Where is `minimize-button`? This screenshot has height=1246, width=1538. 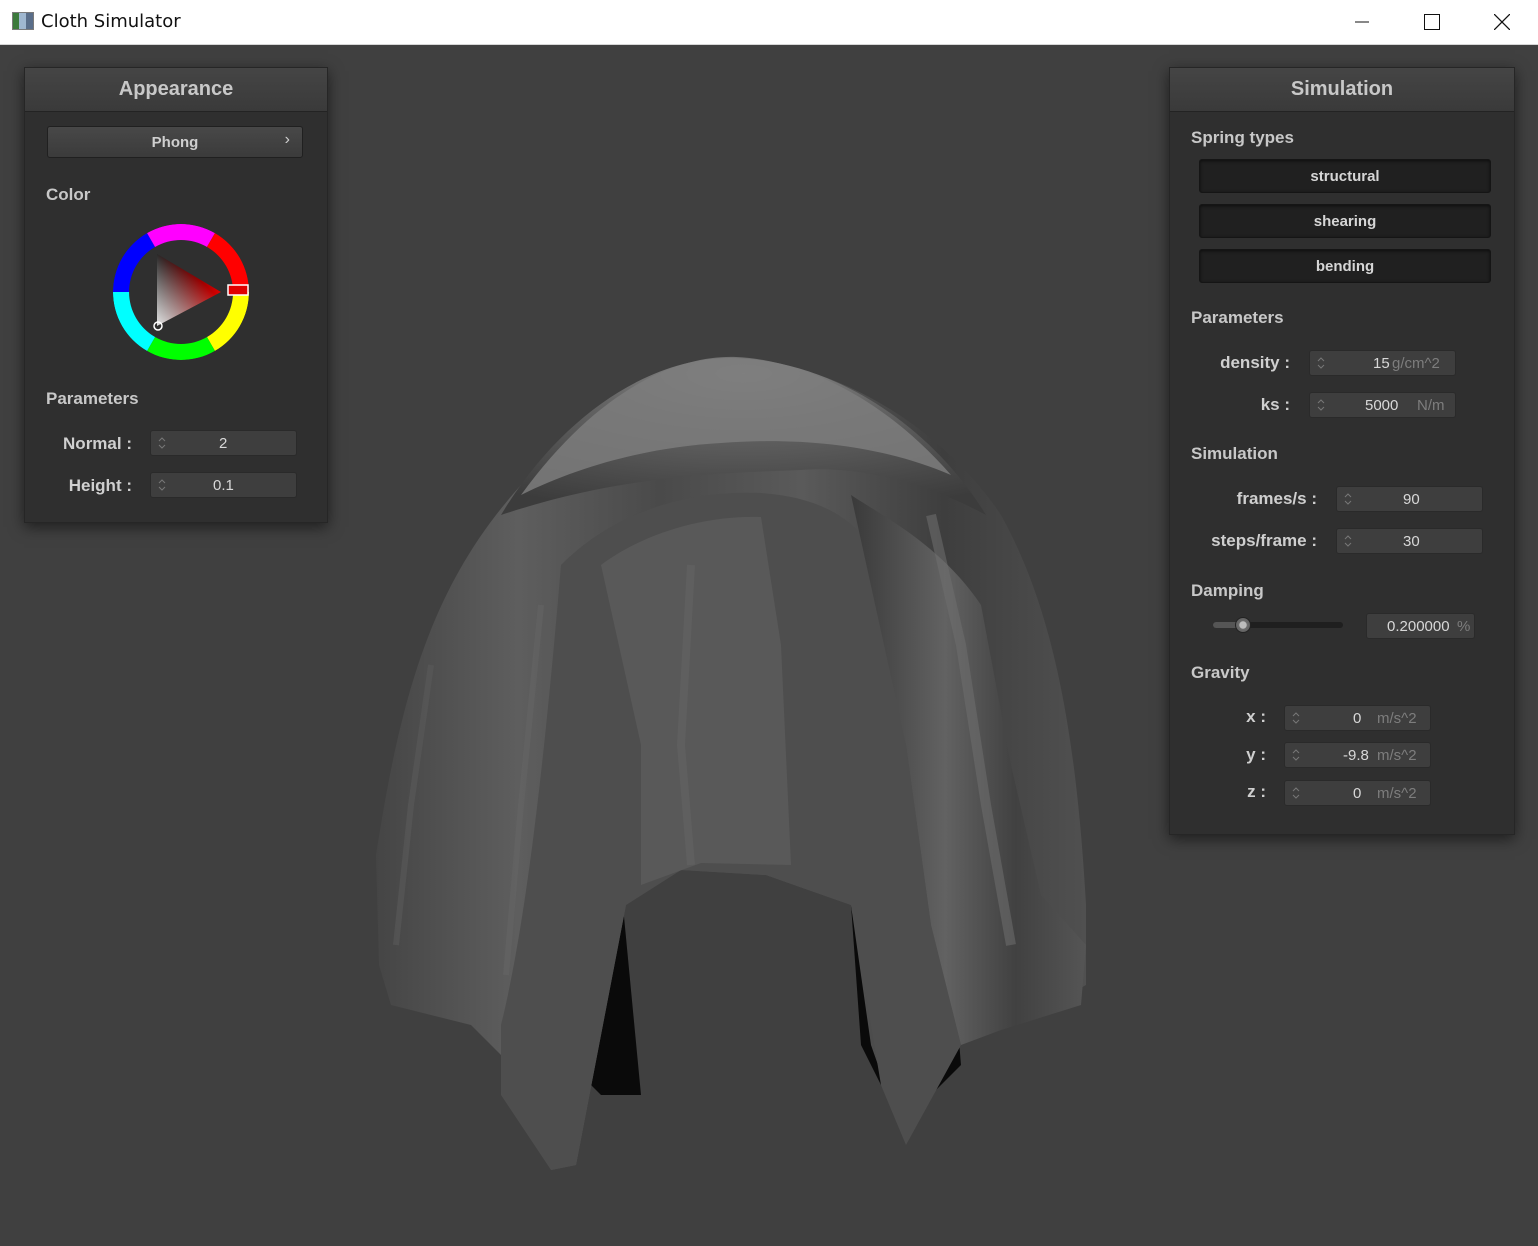 minimize-button is located at coordinates (1362, 22).